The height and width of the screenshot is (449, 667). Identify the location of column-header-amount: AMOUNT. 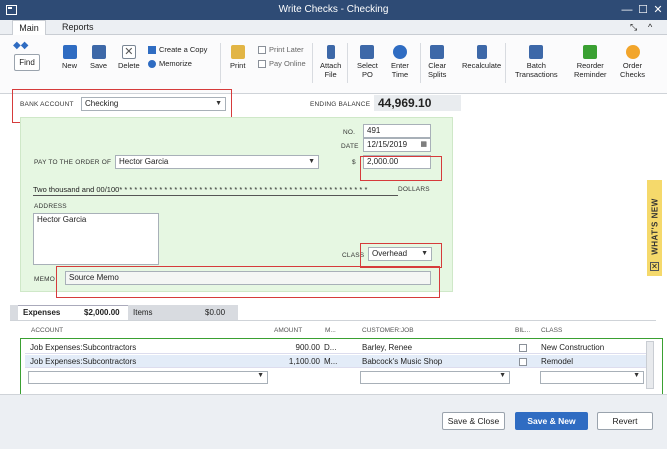
(288, 330).